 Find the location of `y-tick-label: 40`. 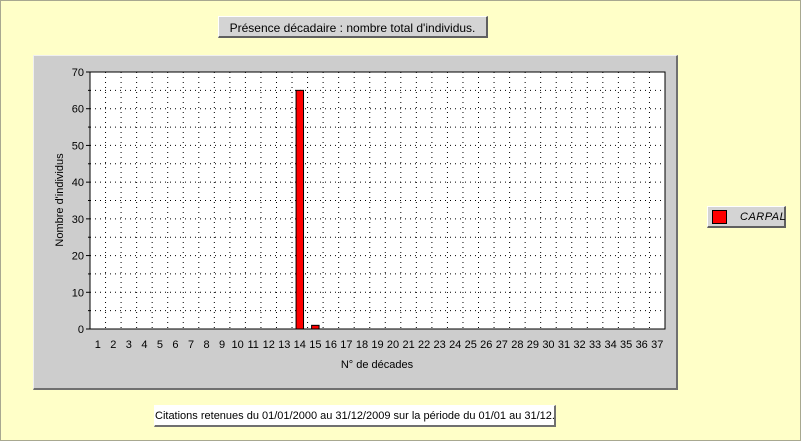

y-tick-label: 40 is located at coordinates (78, 183).